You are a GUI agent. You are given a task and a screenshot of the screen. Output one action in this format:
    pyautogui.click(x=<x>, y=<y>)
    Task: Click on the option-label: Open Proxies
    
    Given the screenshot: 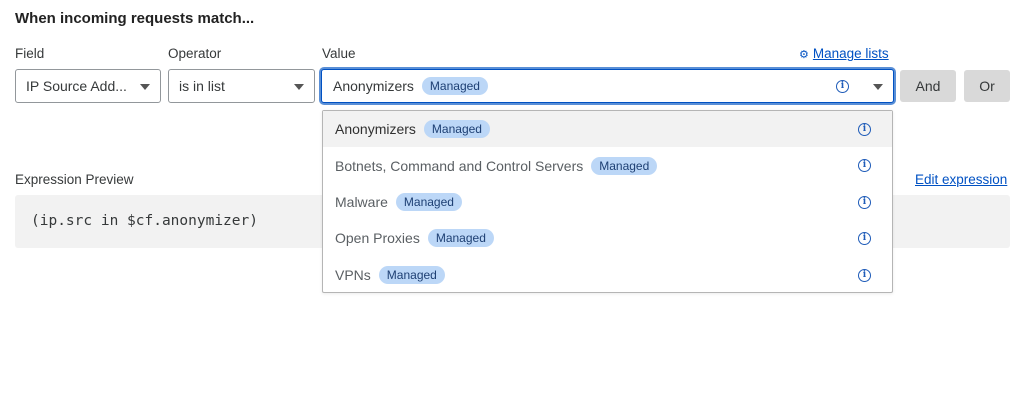 What is the action you would take?
    pyautogui.click(x=377, y=238)
    